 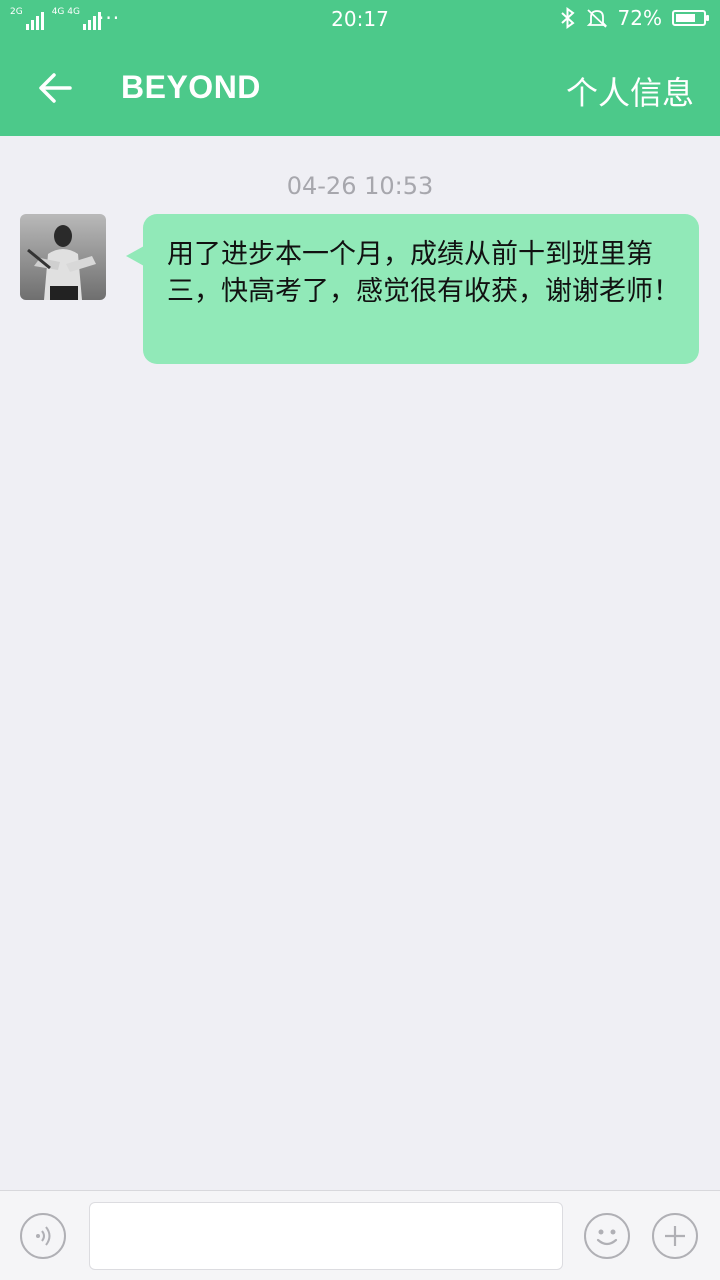 I want to click on profile-info-link: 个人信息, so click(x=630, y=91).